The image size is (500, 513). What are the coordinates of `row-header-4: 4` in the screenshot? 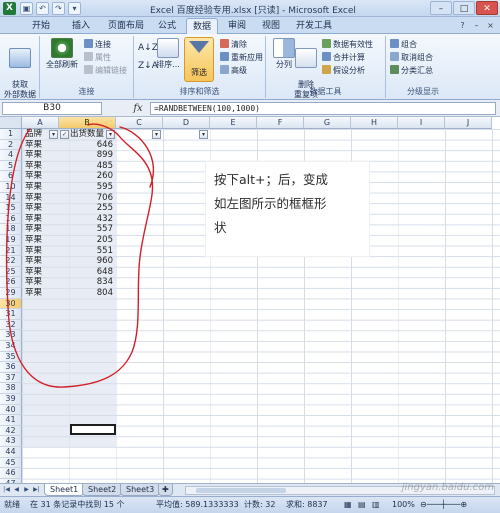 It's located at (11, 155).